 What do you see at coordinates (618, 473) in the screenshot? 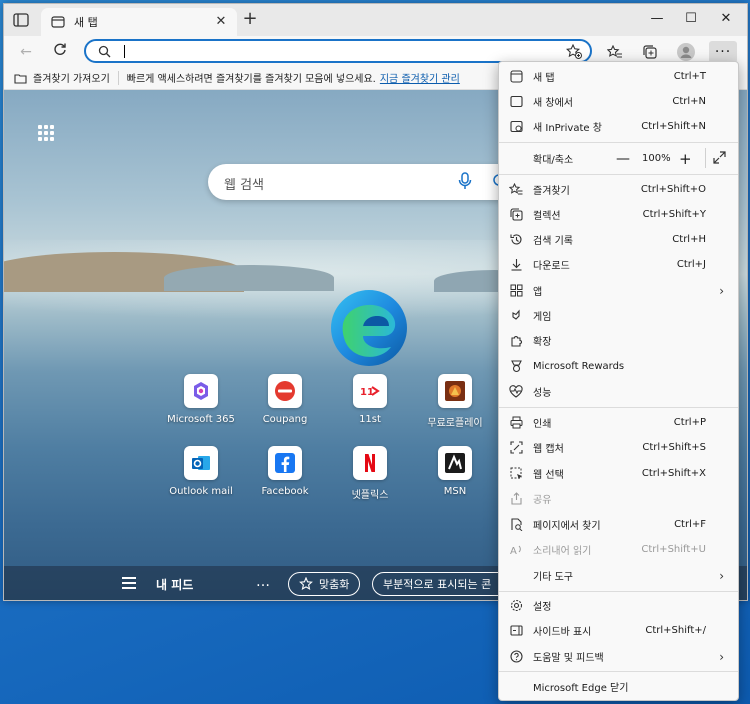
I see `menu-item-web-select: 웹 선택 Ctrl+Shift+X` at bounding box center [618, 473].